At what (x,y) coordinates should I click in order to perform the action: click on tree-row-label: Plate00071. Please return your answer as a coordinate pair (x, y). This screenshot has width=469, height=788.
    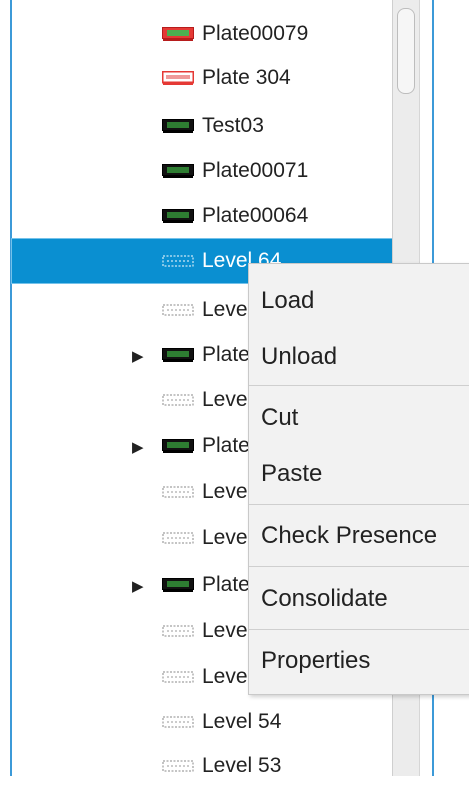
    Looking at the image, I should click on (255, 170).